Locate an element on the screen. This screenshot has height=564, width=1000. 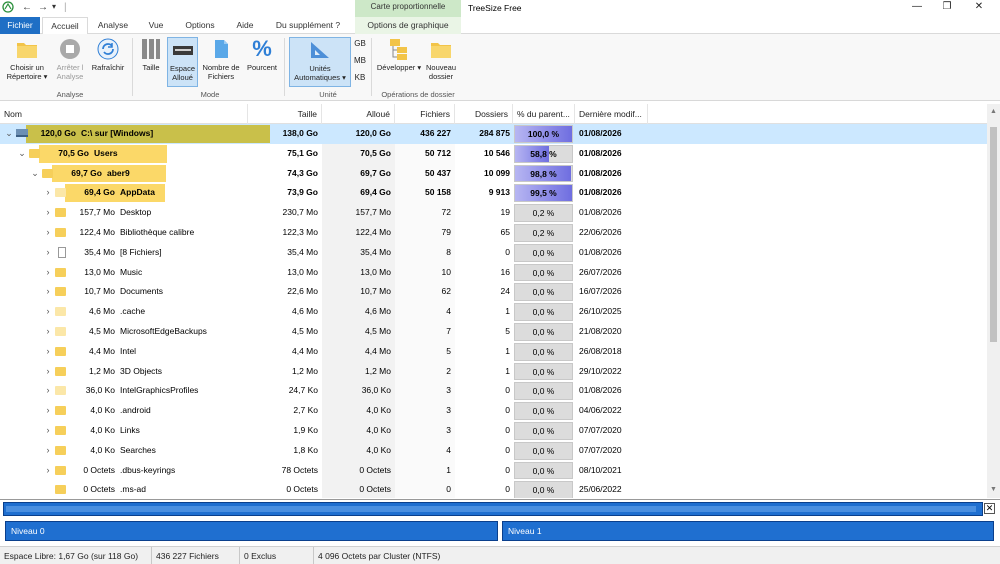
level-0-bar: Niveau 0 is located at coordinates (251, 531).